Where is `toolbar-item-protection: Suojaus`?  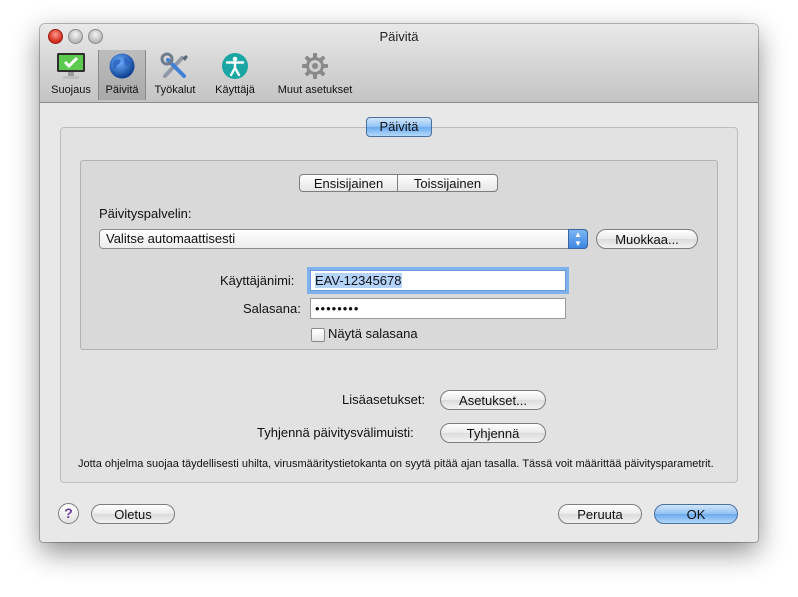
toolbar-item-protection: Suojaus is located at coordinates (71, 75).